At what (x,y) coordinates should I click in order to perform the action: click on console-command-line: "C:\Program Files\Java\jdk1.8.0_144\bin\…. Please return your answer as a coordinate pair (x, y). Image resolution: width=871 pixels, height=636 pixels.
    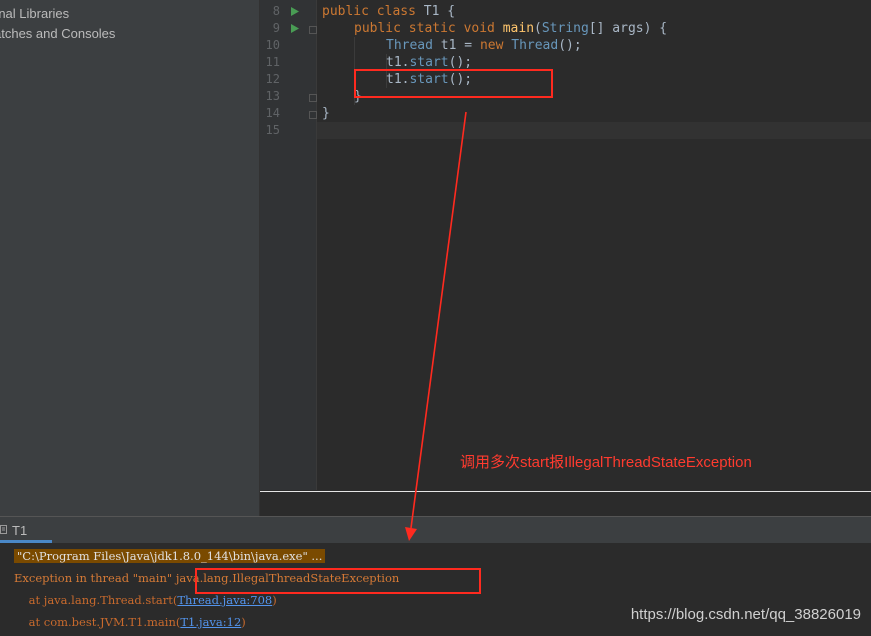
    Looking at the image, I should click on (170, 556).